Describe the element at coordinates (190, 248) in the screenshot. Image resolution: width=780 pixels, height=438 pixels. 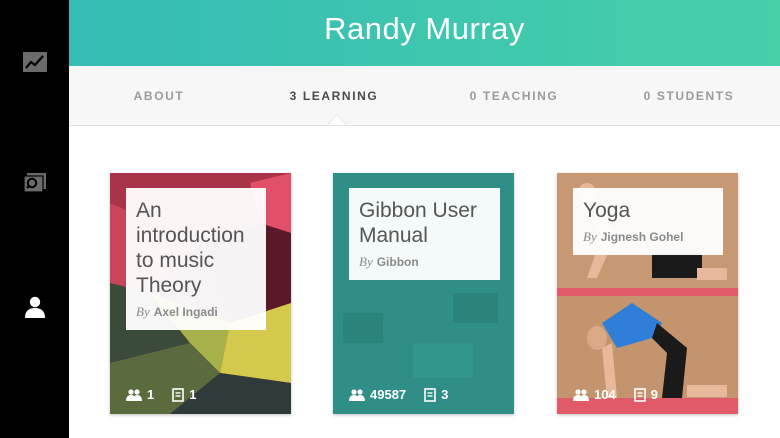
I see `course-title: An introduction to music Theory` at that location.